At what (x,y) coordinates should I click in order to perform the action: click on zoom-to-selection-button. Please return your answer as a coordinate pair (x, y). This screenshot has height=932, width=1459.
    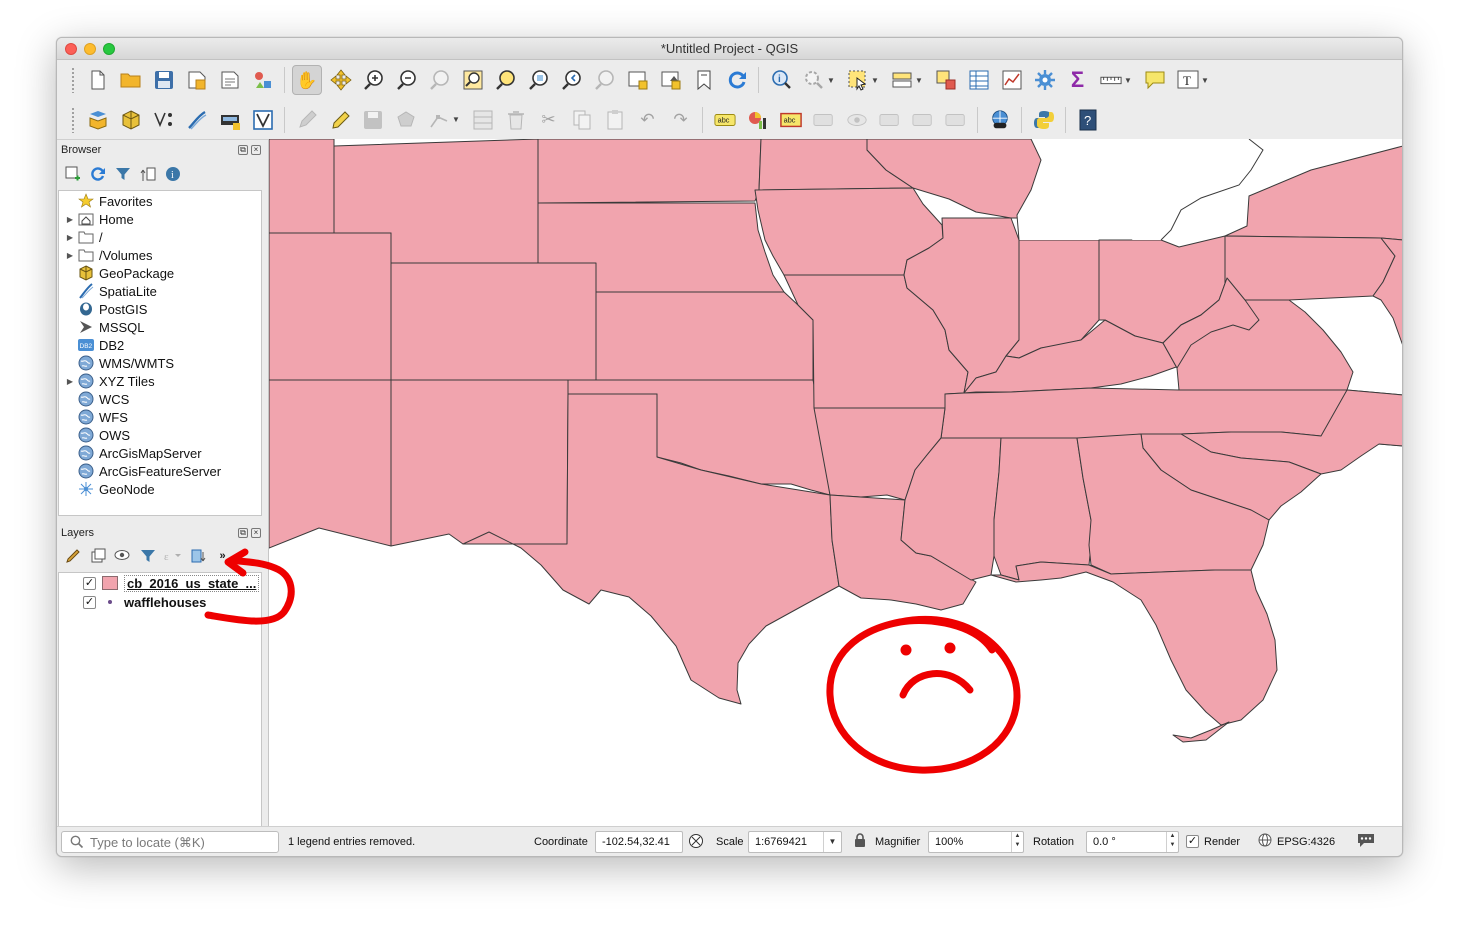
    Looking at the image, I should click on (505, 80).